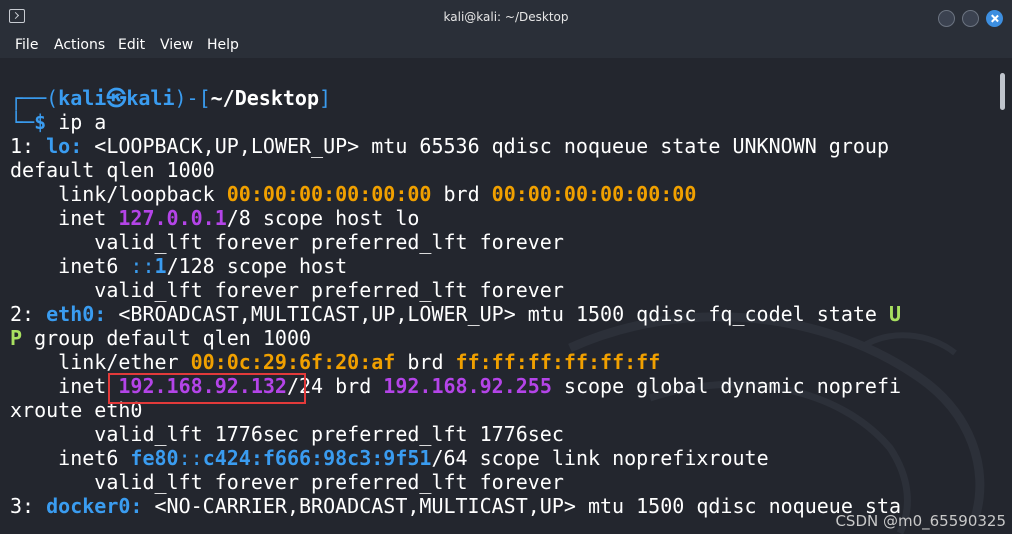 This screenshot has height=534, width=1012. What do you see at coordinates (176, 45) in the screenshot?
I see `menu-view: View` at bounding box center [176, 45].